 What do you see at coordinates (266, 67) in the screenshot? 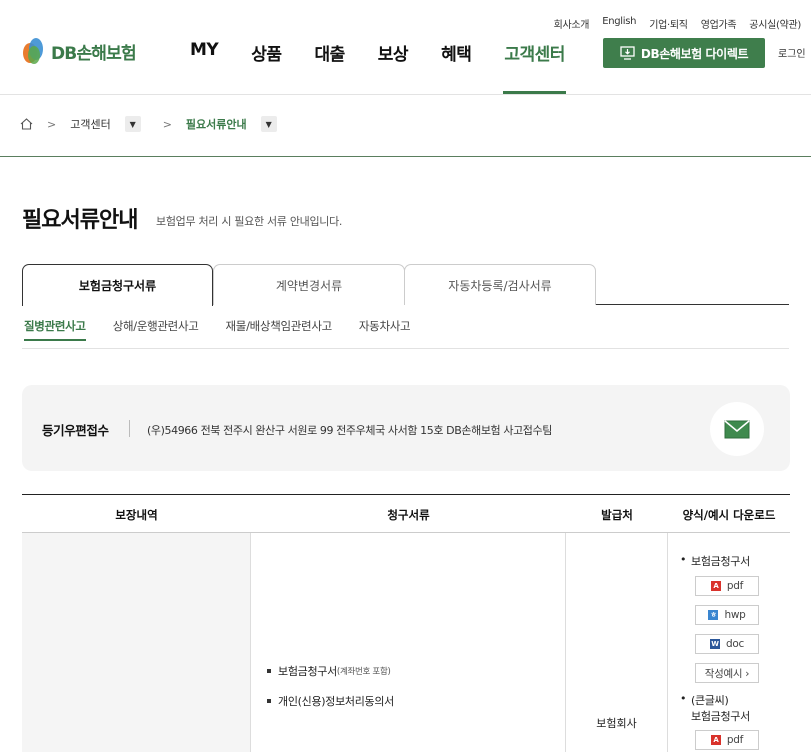
I see `nav-item-products: 상품` at bounding box center [266, 67].